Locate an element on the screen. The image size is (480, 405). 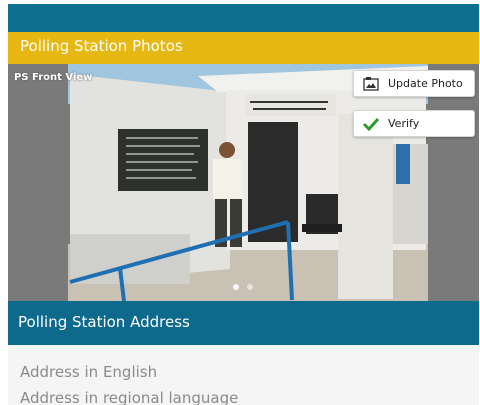
update-photo-button: Update Photo is located at coordinates (414, 83).